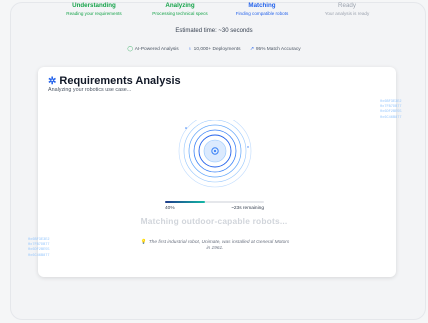 This screenshot has height=323, width=428. What do you see at coordinates (52, 81) in the screenshot?
I see `network-icon: ✲` at bounding box center [52, 81].